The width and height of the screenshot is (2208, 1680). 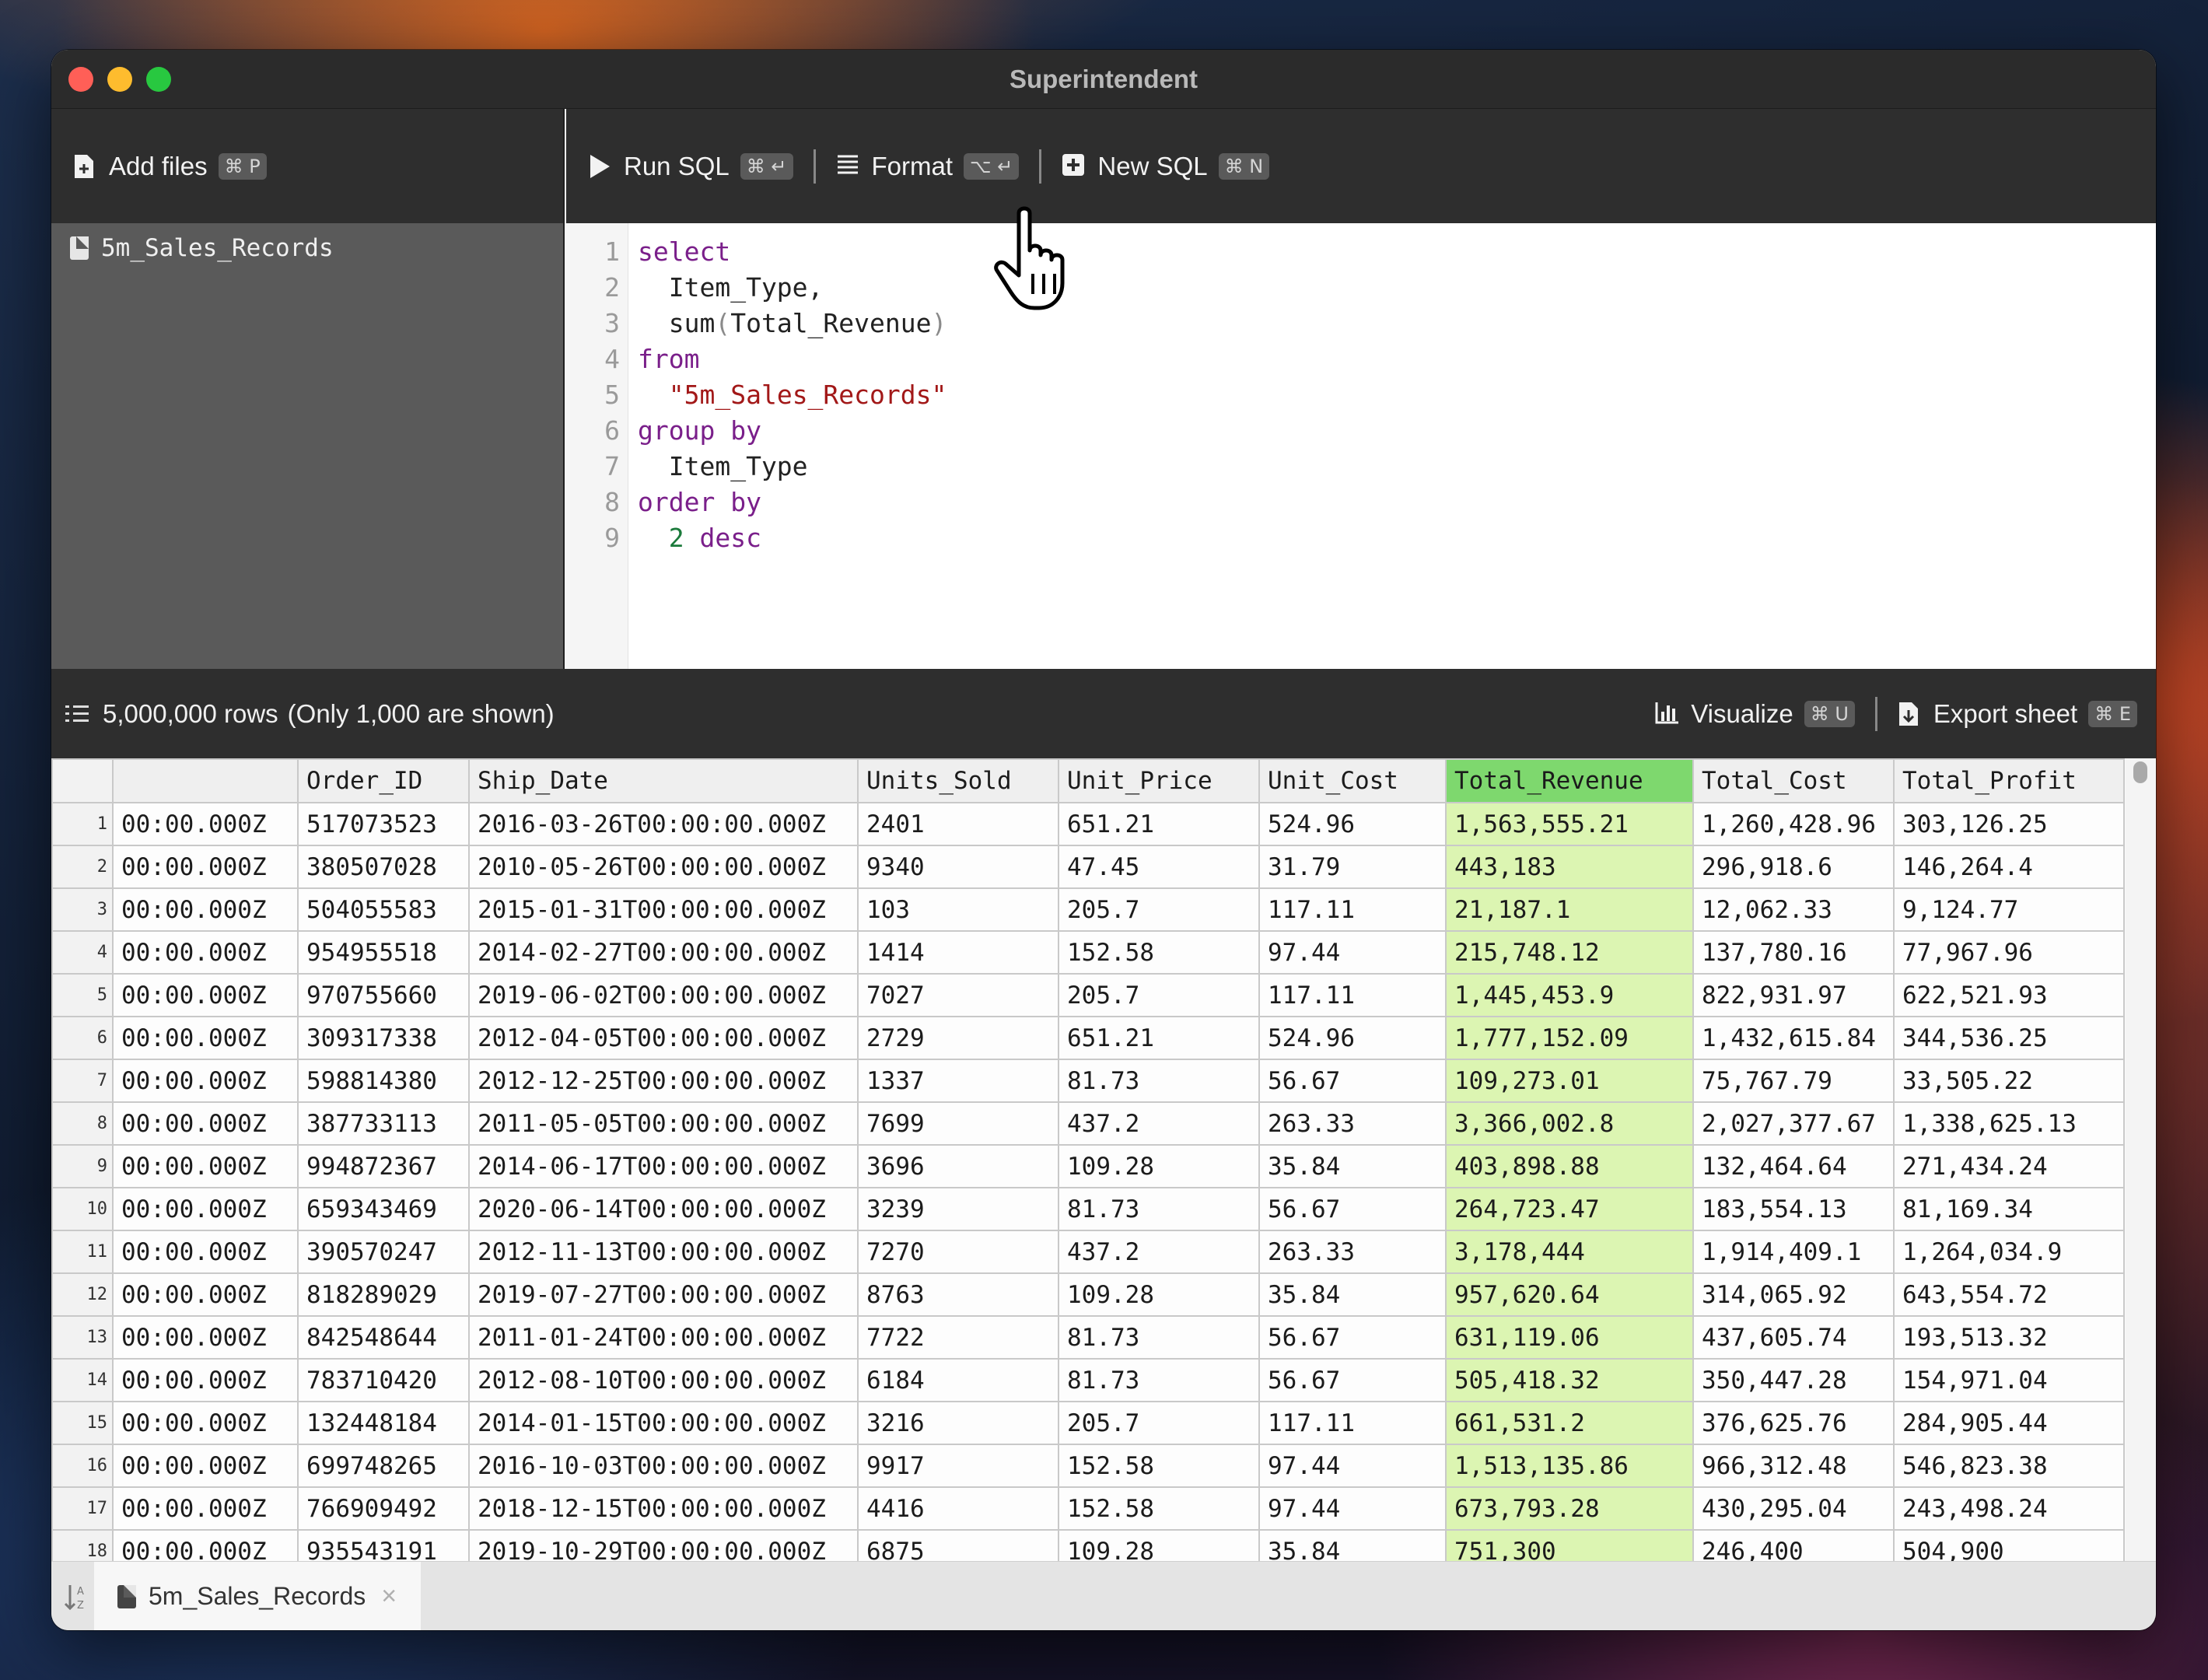 I want to click on table-cell: 243,498.24, so click(x=2009, y=1509).